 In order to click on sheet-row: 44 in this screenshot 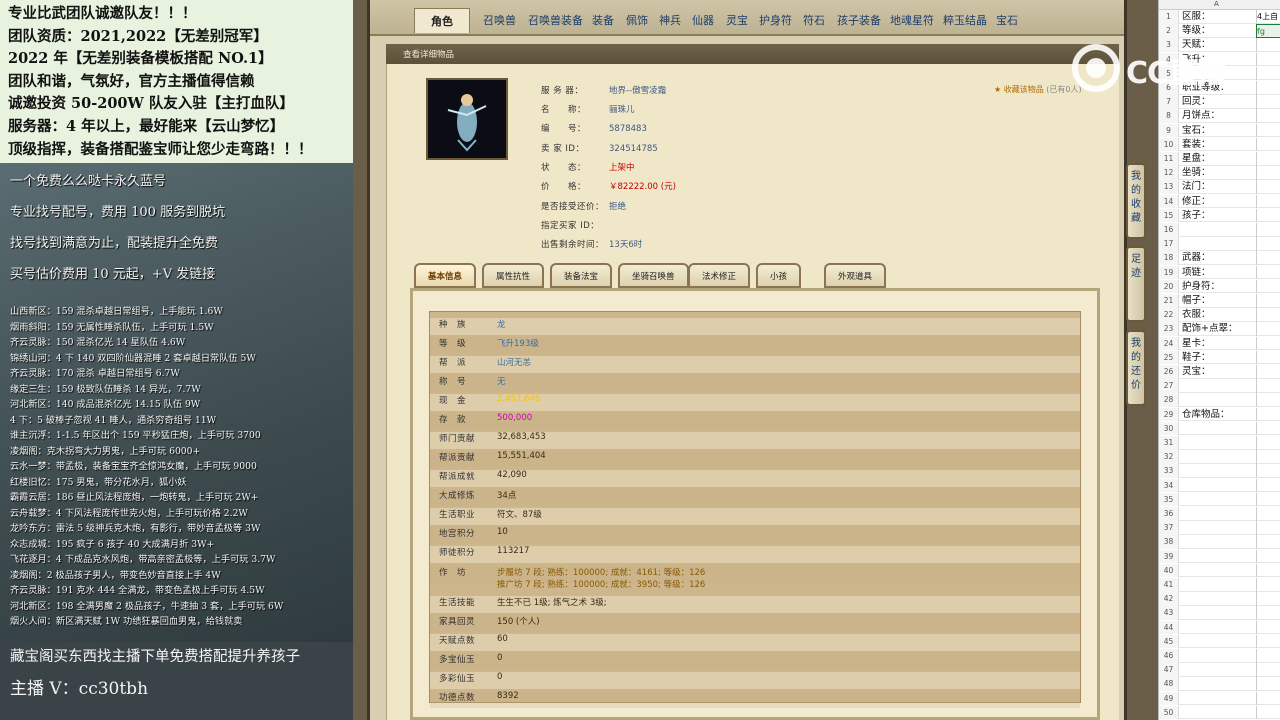, I will do `click(1219, 627)`.